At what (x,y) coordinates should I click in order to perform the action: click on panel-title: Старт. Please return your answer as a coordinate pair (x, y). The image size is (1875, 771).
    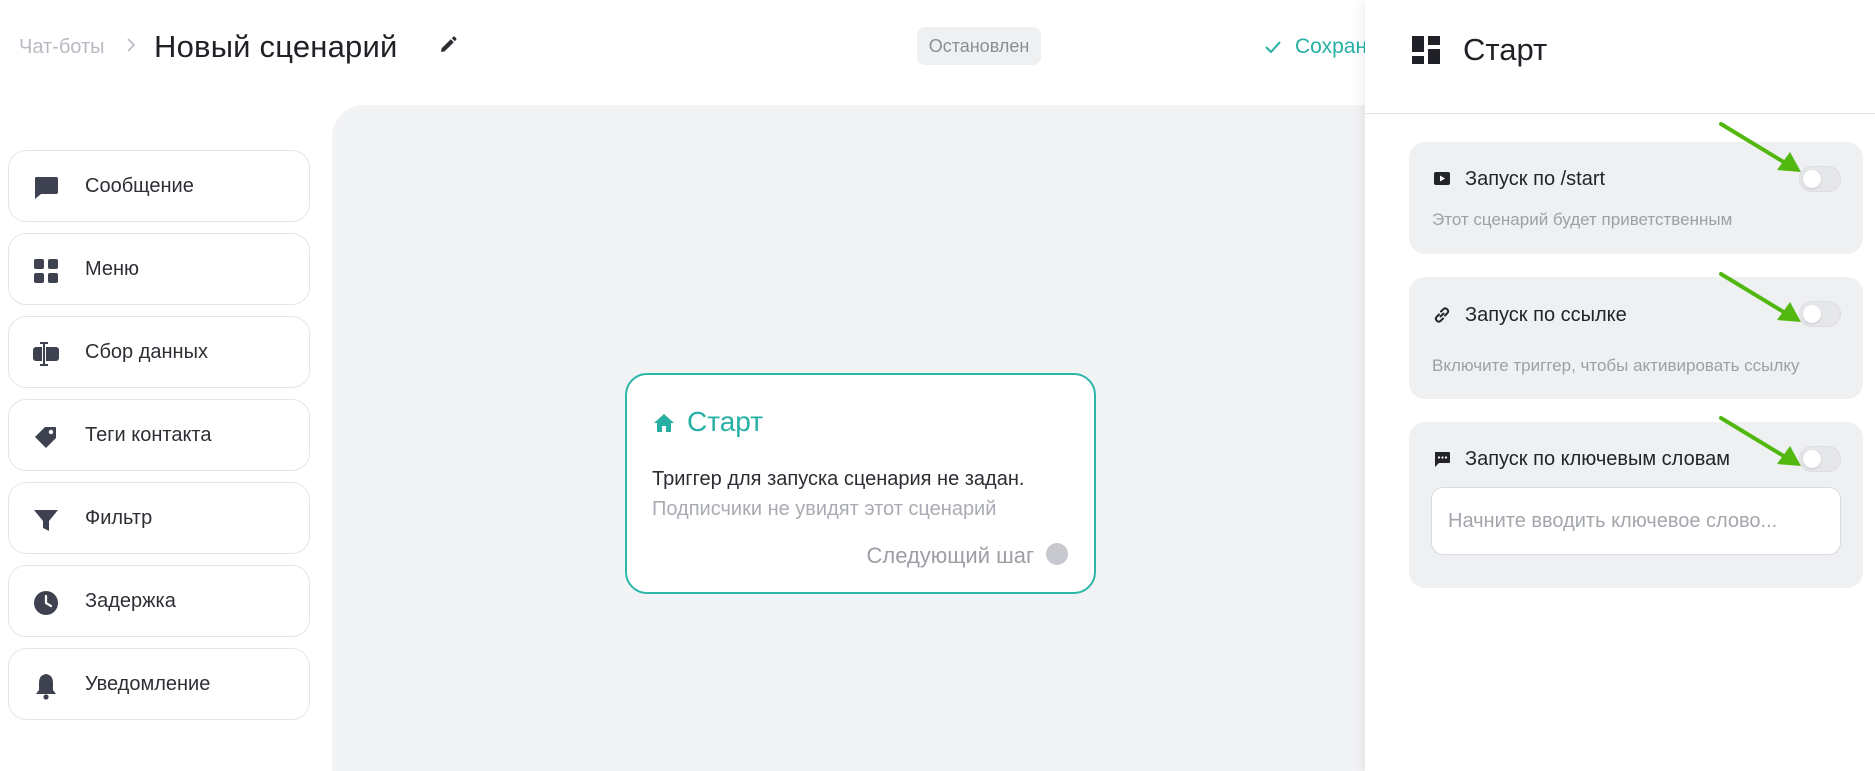
    Looking at the image, I should click on (1505, 49).